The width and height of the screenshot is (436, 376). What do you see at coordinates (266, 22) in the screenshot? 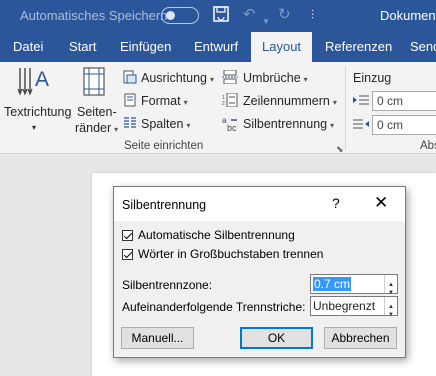
I see `undo-dropdown-icon: ▼` at bounding box center [266, 22].